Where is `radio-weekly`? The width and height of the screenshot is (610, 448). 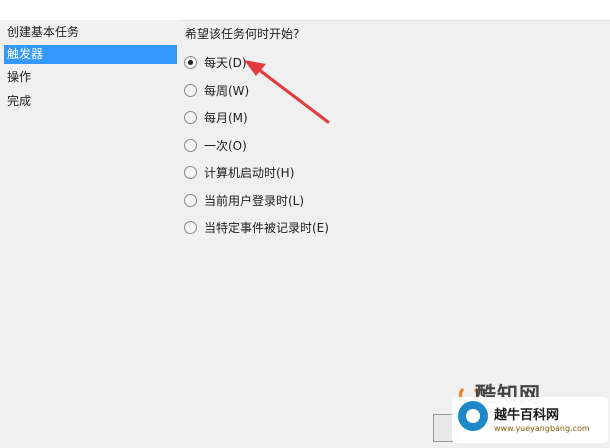 radio-weekly is located at coordinates (190, 90).